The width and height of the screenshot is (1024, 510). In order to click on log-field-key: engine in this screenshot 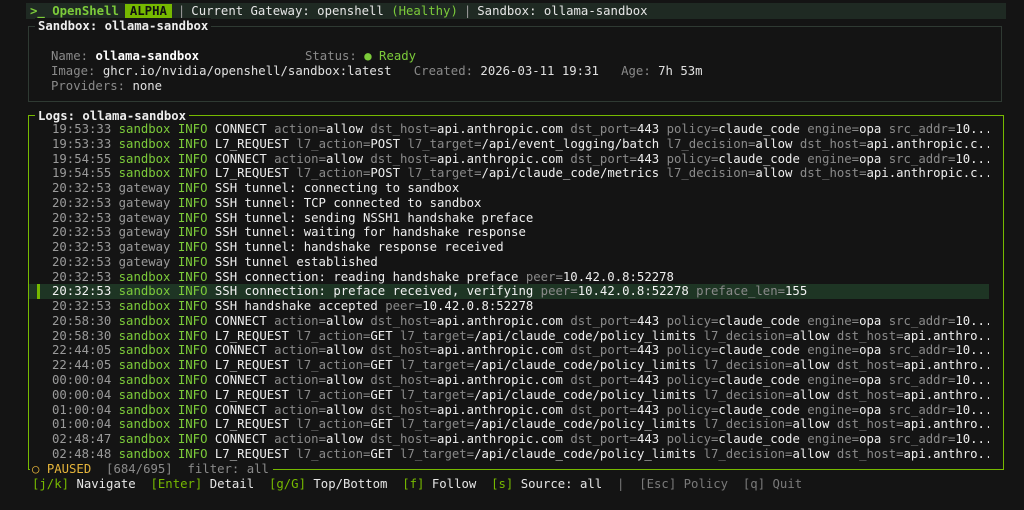, I will do `click(829, 439)`.